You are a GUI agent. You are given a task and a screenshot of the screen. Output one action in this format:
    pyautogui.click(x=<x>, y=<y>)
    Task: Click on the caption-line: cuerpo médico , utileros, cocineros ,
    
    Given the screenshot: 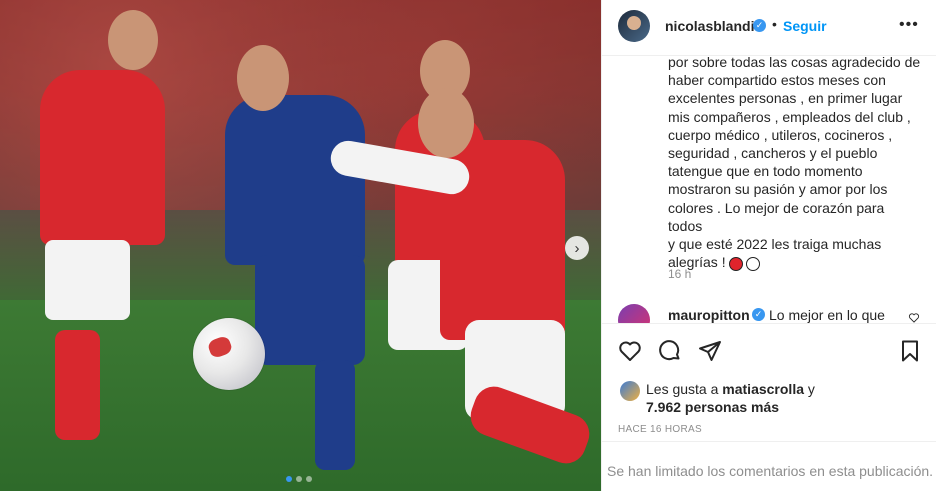 What is the action you would take?
    pyautogui.click(x=780, y=134)
    